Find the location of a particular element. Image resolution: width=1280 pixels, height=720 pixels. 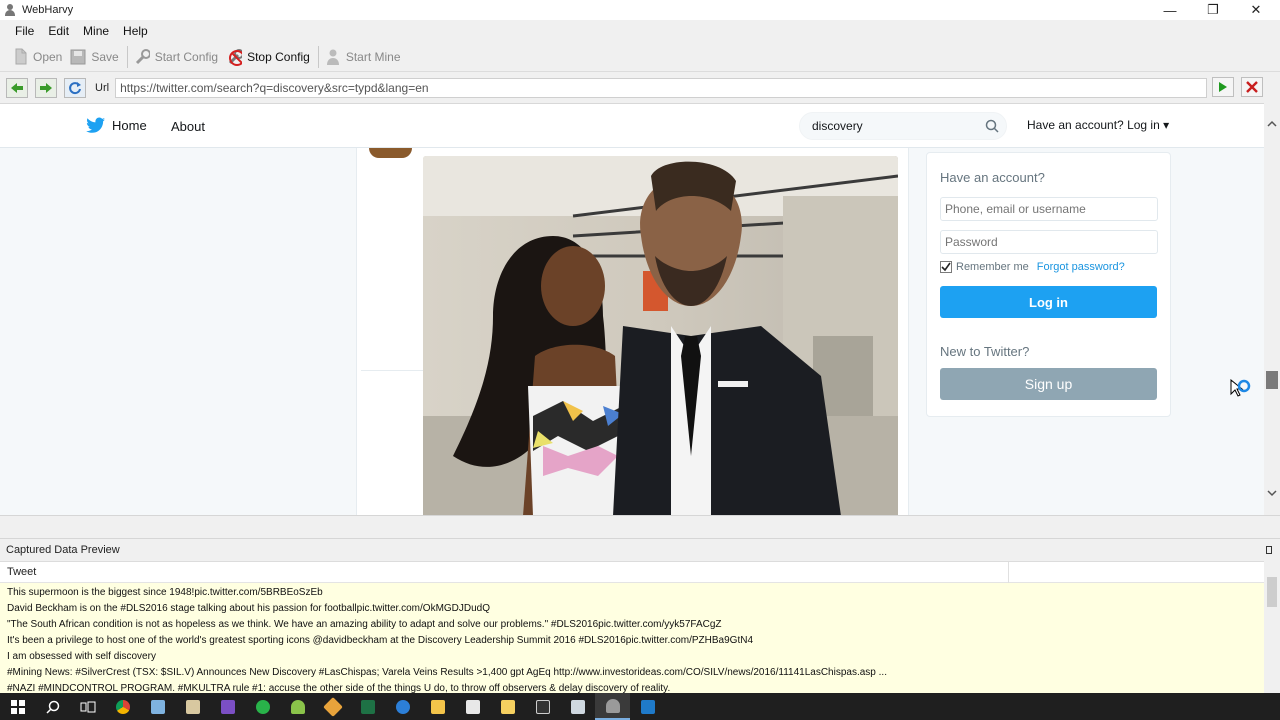

open-button: Open is located at coordinates (37, 57).